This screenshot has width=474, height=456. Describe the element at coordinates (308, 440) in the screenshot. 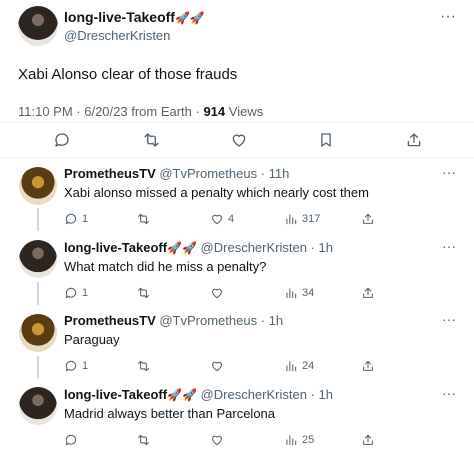

I see `view-count: 25` at that location.